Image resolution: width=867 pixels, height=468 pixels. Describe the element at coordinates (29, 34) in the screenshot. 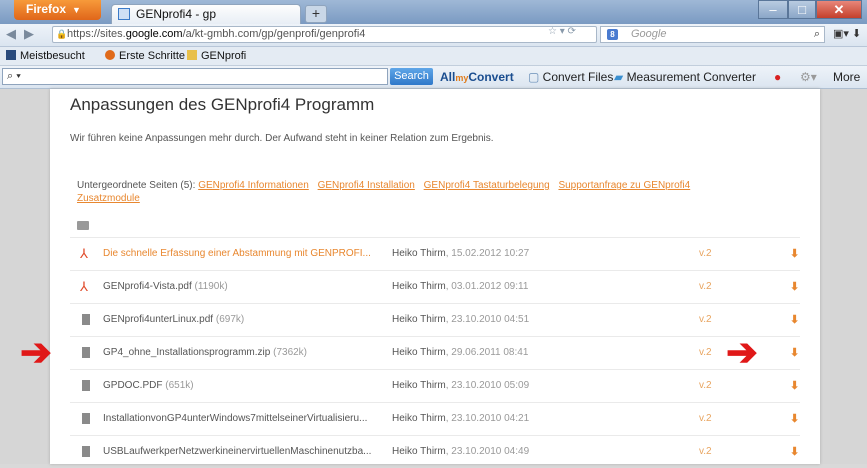

I see `forward-icon: ▶` at that location.